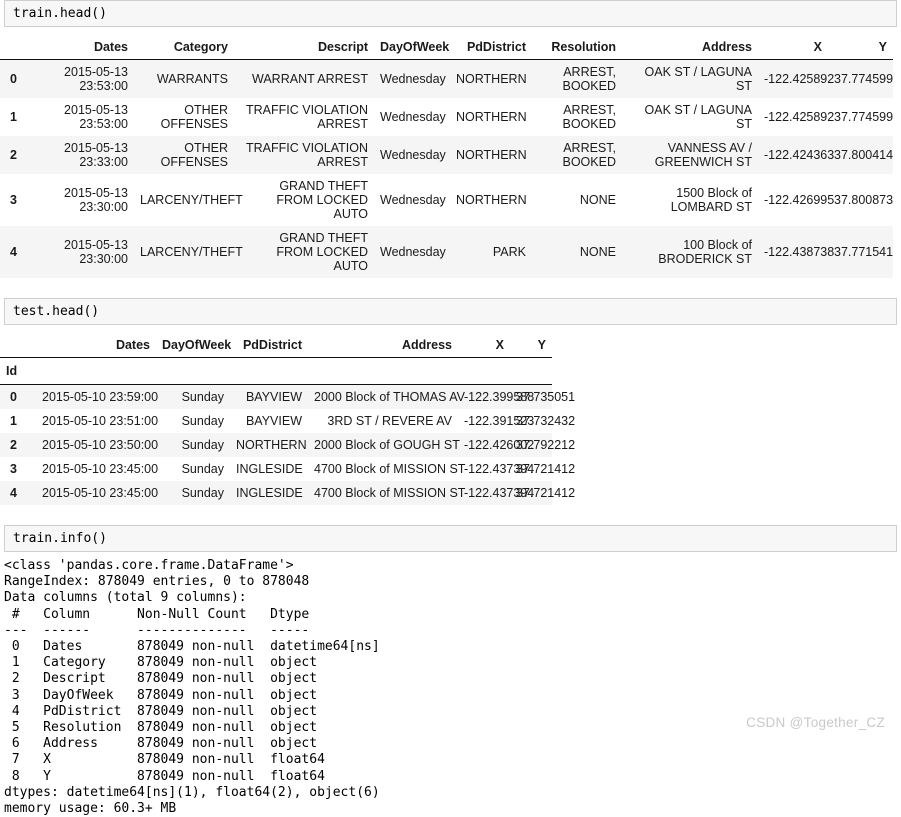  Describe the element at coordinates (864, 252) in the screenshot. I see `cell-y: 37.771541` at that location.